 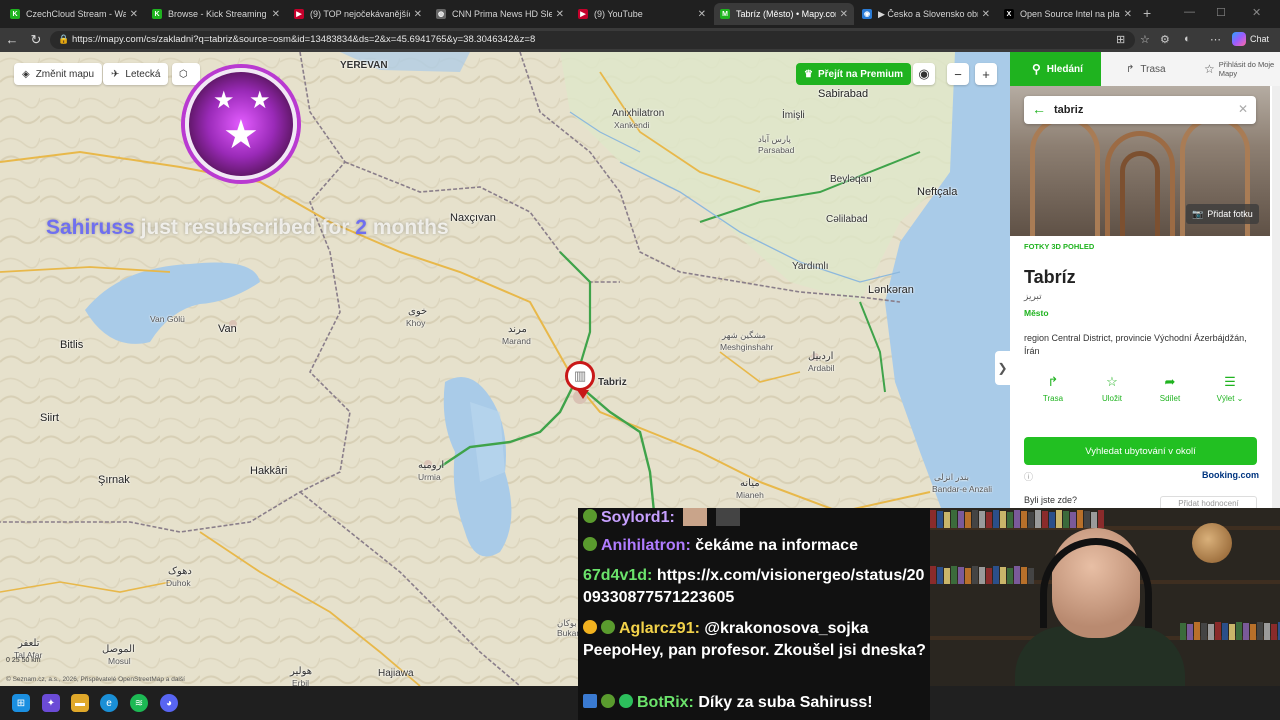 I want to click on map-label: Anixhilatron, so click(x=638, y=113).